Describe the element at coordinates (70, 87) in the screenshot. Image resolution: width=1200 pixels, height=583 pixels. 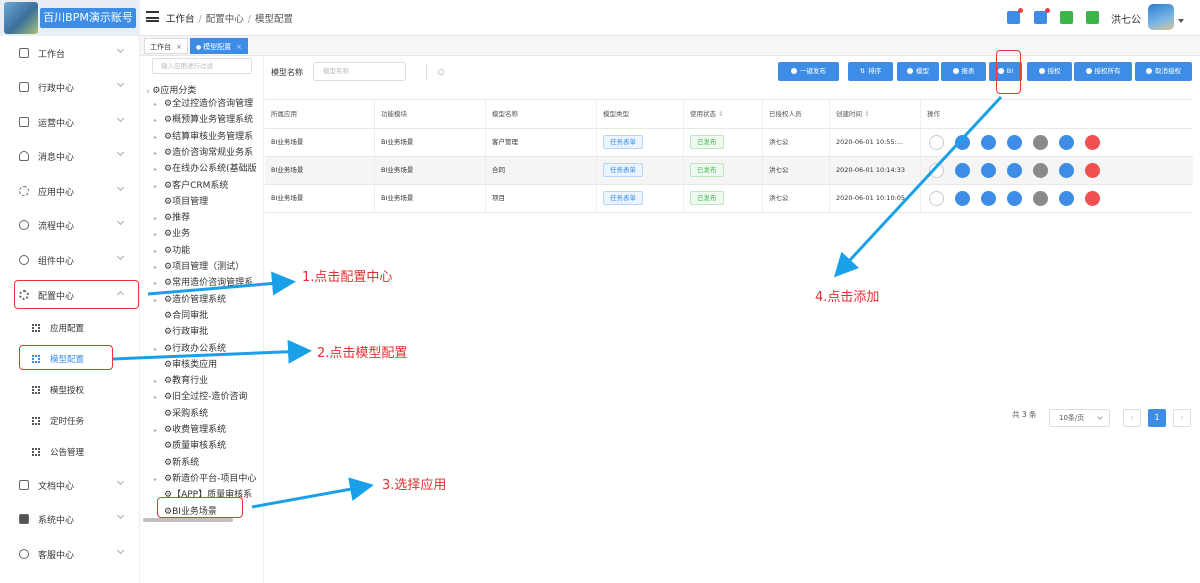
I see `sidebar-item-admin: 行政中心` at that location.